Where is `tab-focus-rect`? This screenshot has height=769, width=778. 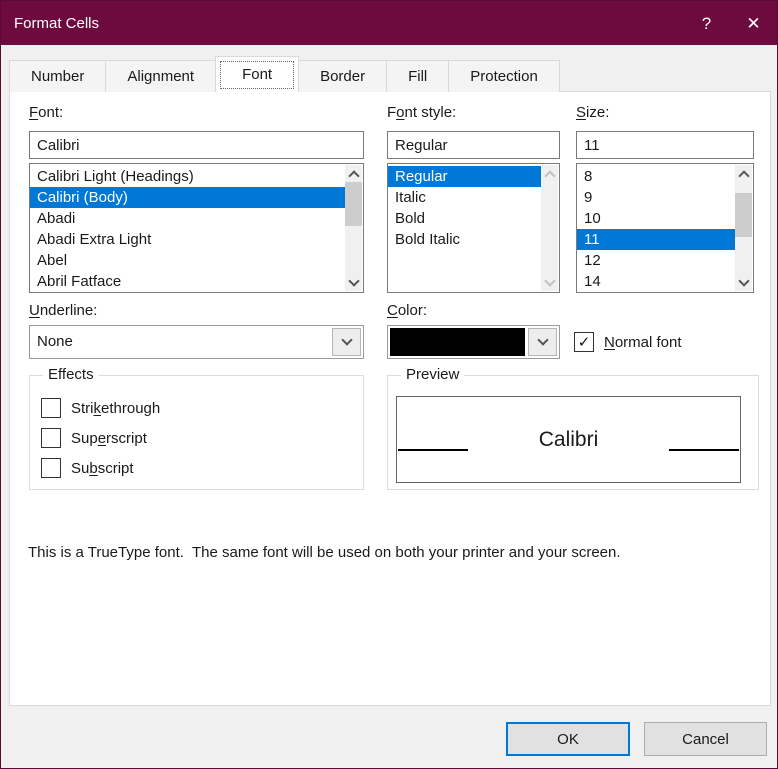
tab-focus-rect is located at coordinates (257, 75).